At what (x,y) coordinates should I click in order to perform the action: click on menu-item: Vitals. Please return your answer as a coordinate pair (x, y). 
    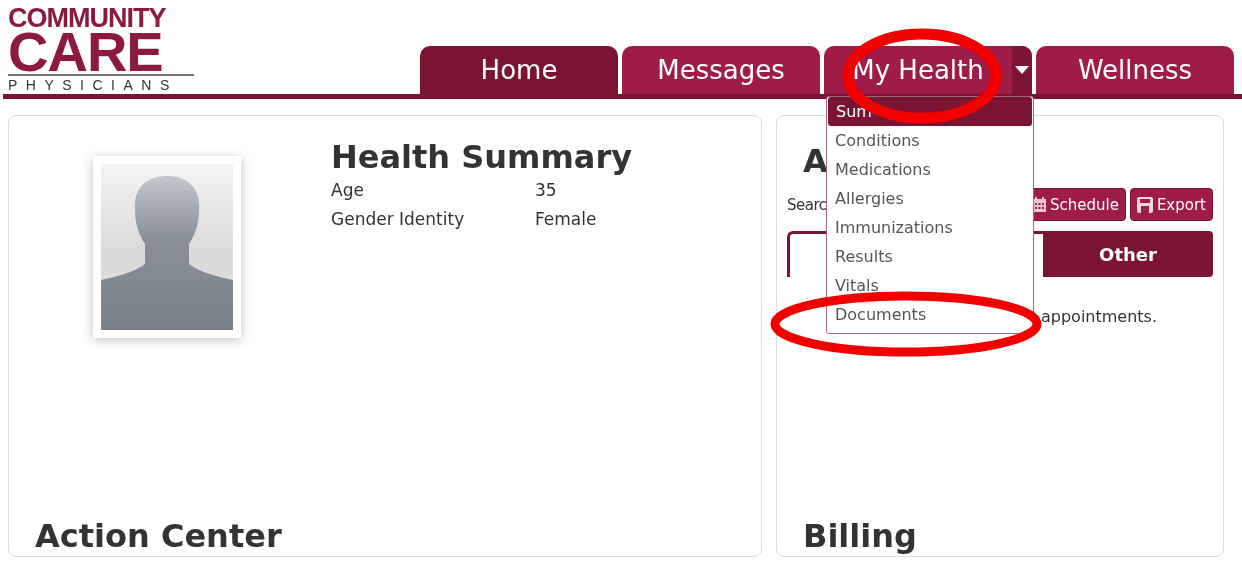
    Looking at the image, I should click on (930, 285).